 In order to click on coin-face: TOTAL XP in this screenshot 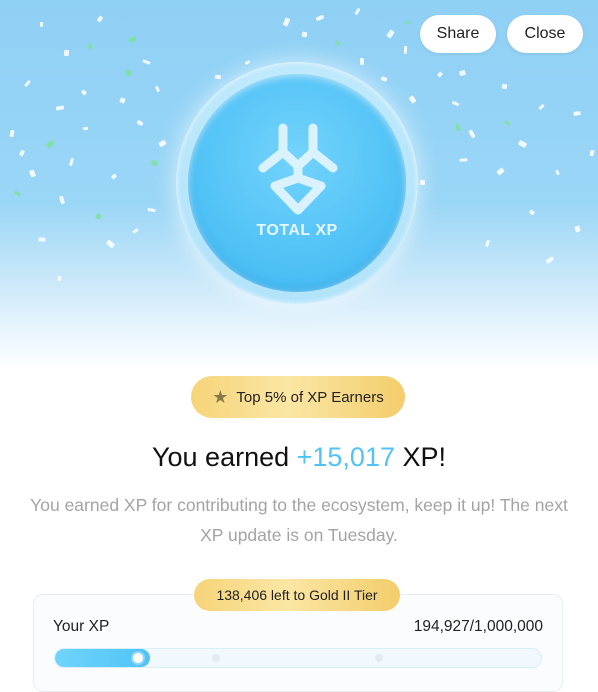, I will do `click(297, 183)`.